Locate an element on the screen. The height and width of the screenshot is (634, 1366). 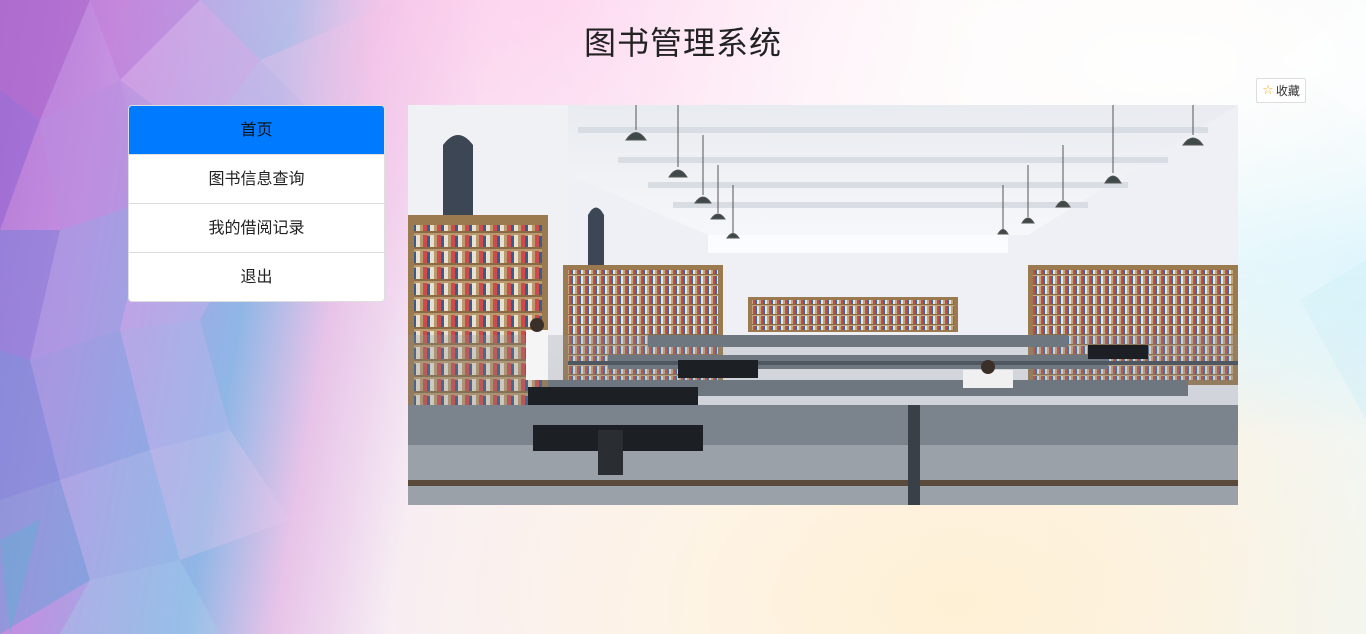
favorite-button: ☆ 收藏 is located at coordinates (1281, 90).